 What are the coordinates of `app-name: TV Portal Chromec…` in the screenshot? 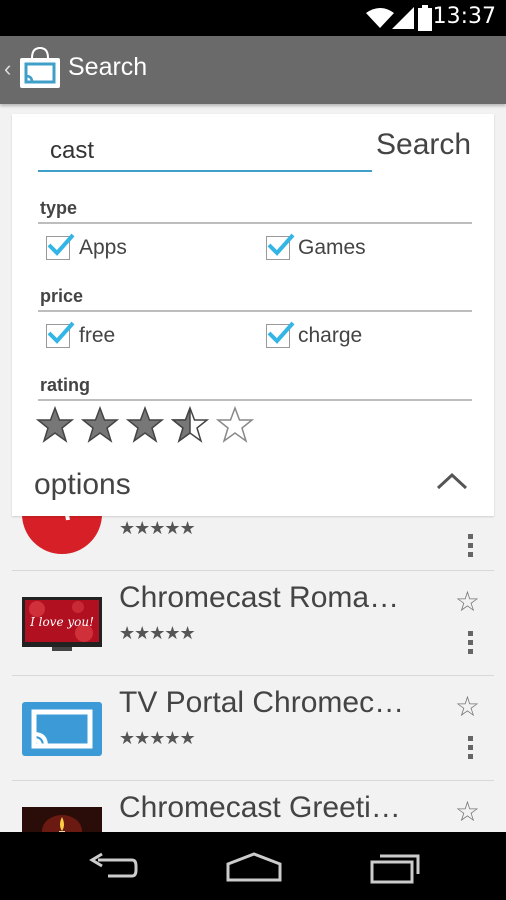 It's located at (262, 702).